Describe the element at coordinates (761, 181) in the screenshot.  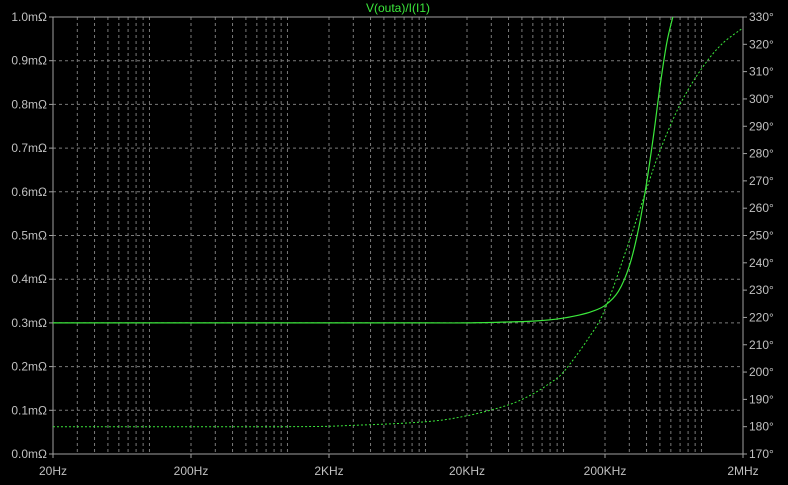
I see `right-tick-label: 270°` at that location.